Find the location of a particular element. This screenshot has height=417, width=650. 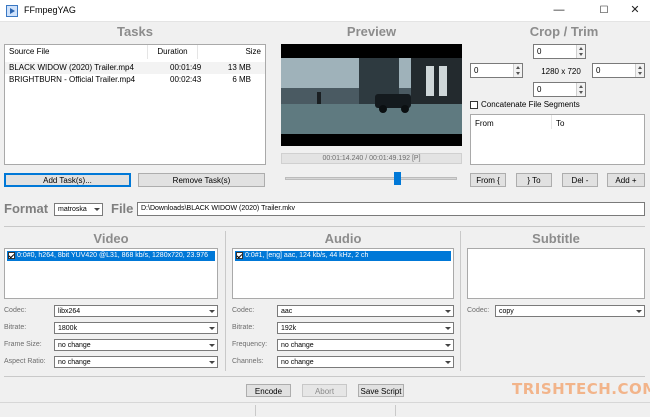

column-duration: Duration is located at coordinates (173, 52).